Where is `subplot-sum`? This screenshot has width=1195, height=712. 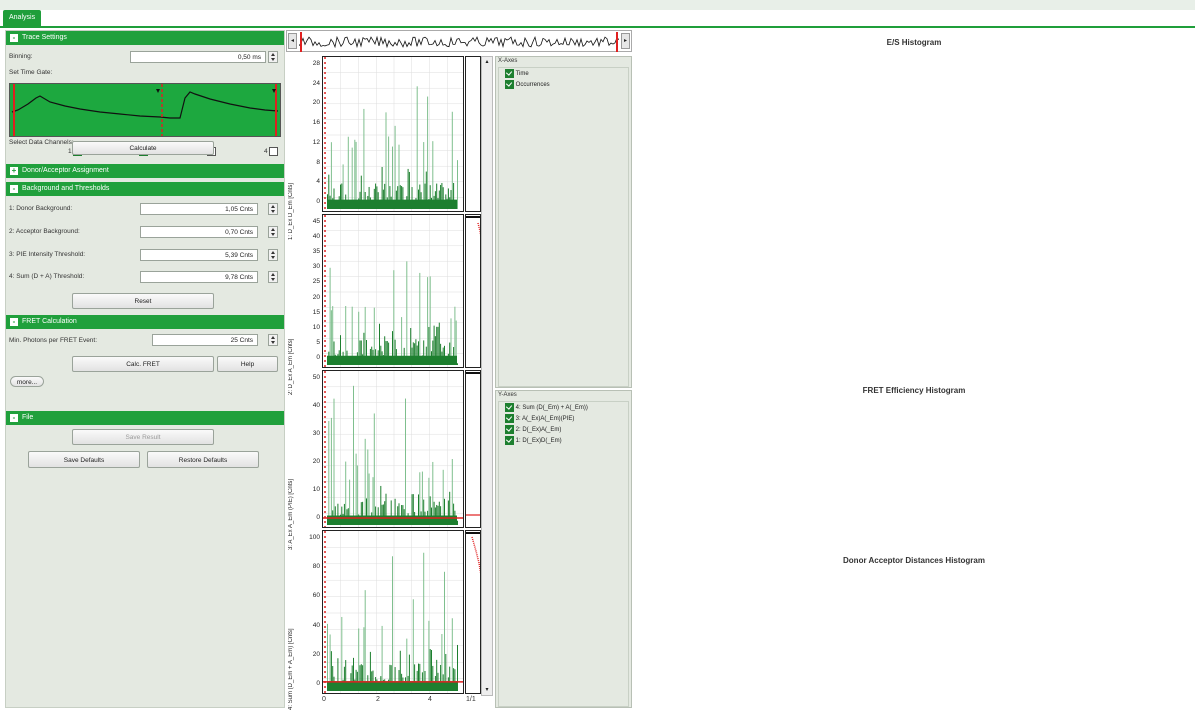
subplot-sum is located at coordinates (393, 612).